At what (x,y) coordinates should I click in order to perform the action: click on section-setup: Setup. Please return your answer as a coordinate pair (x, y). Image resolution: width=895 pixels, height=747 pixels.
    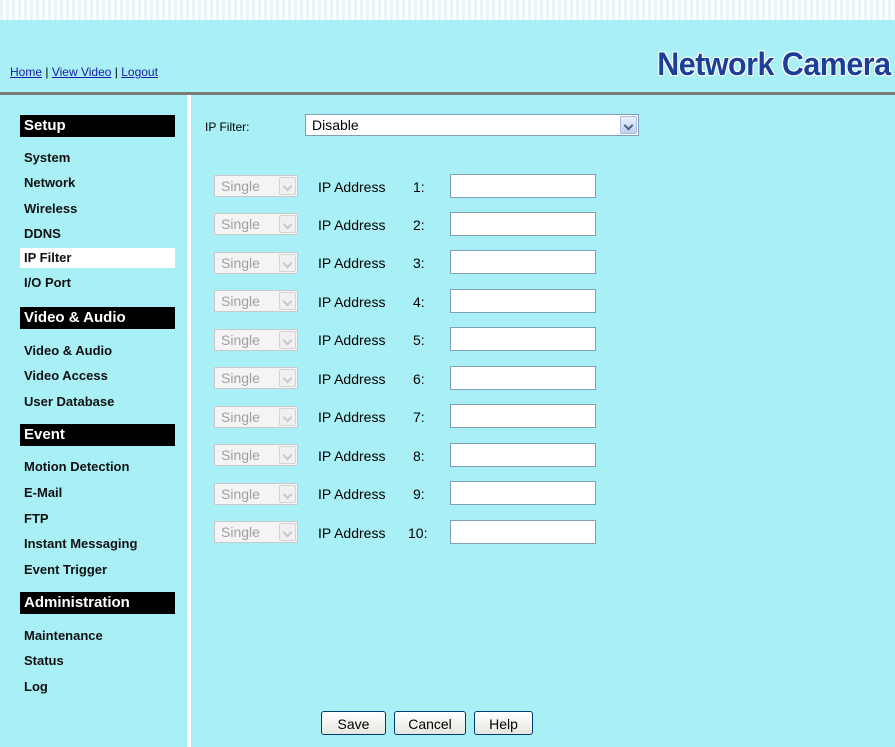
    Looking at the image, I should click on (97, 126).